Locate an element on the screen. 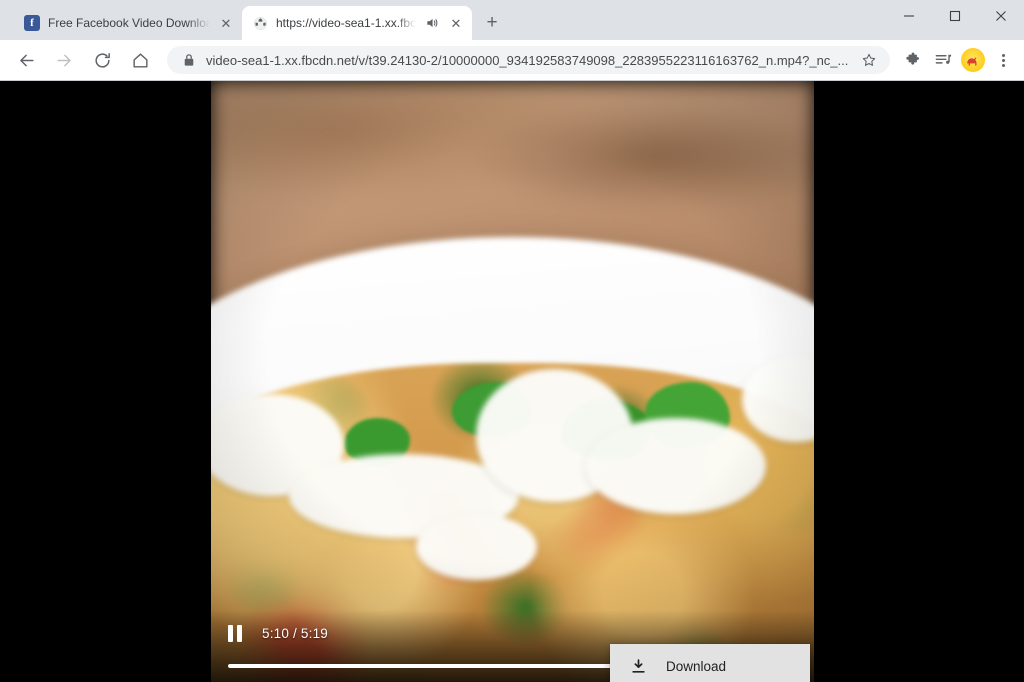  facebook-downloader-glyph: f is located at coordinates (32, 23).